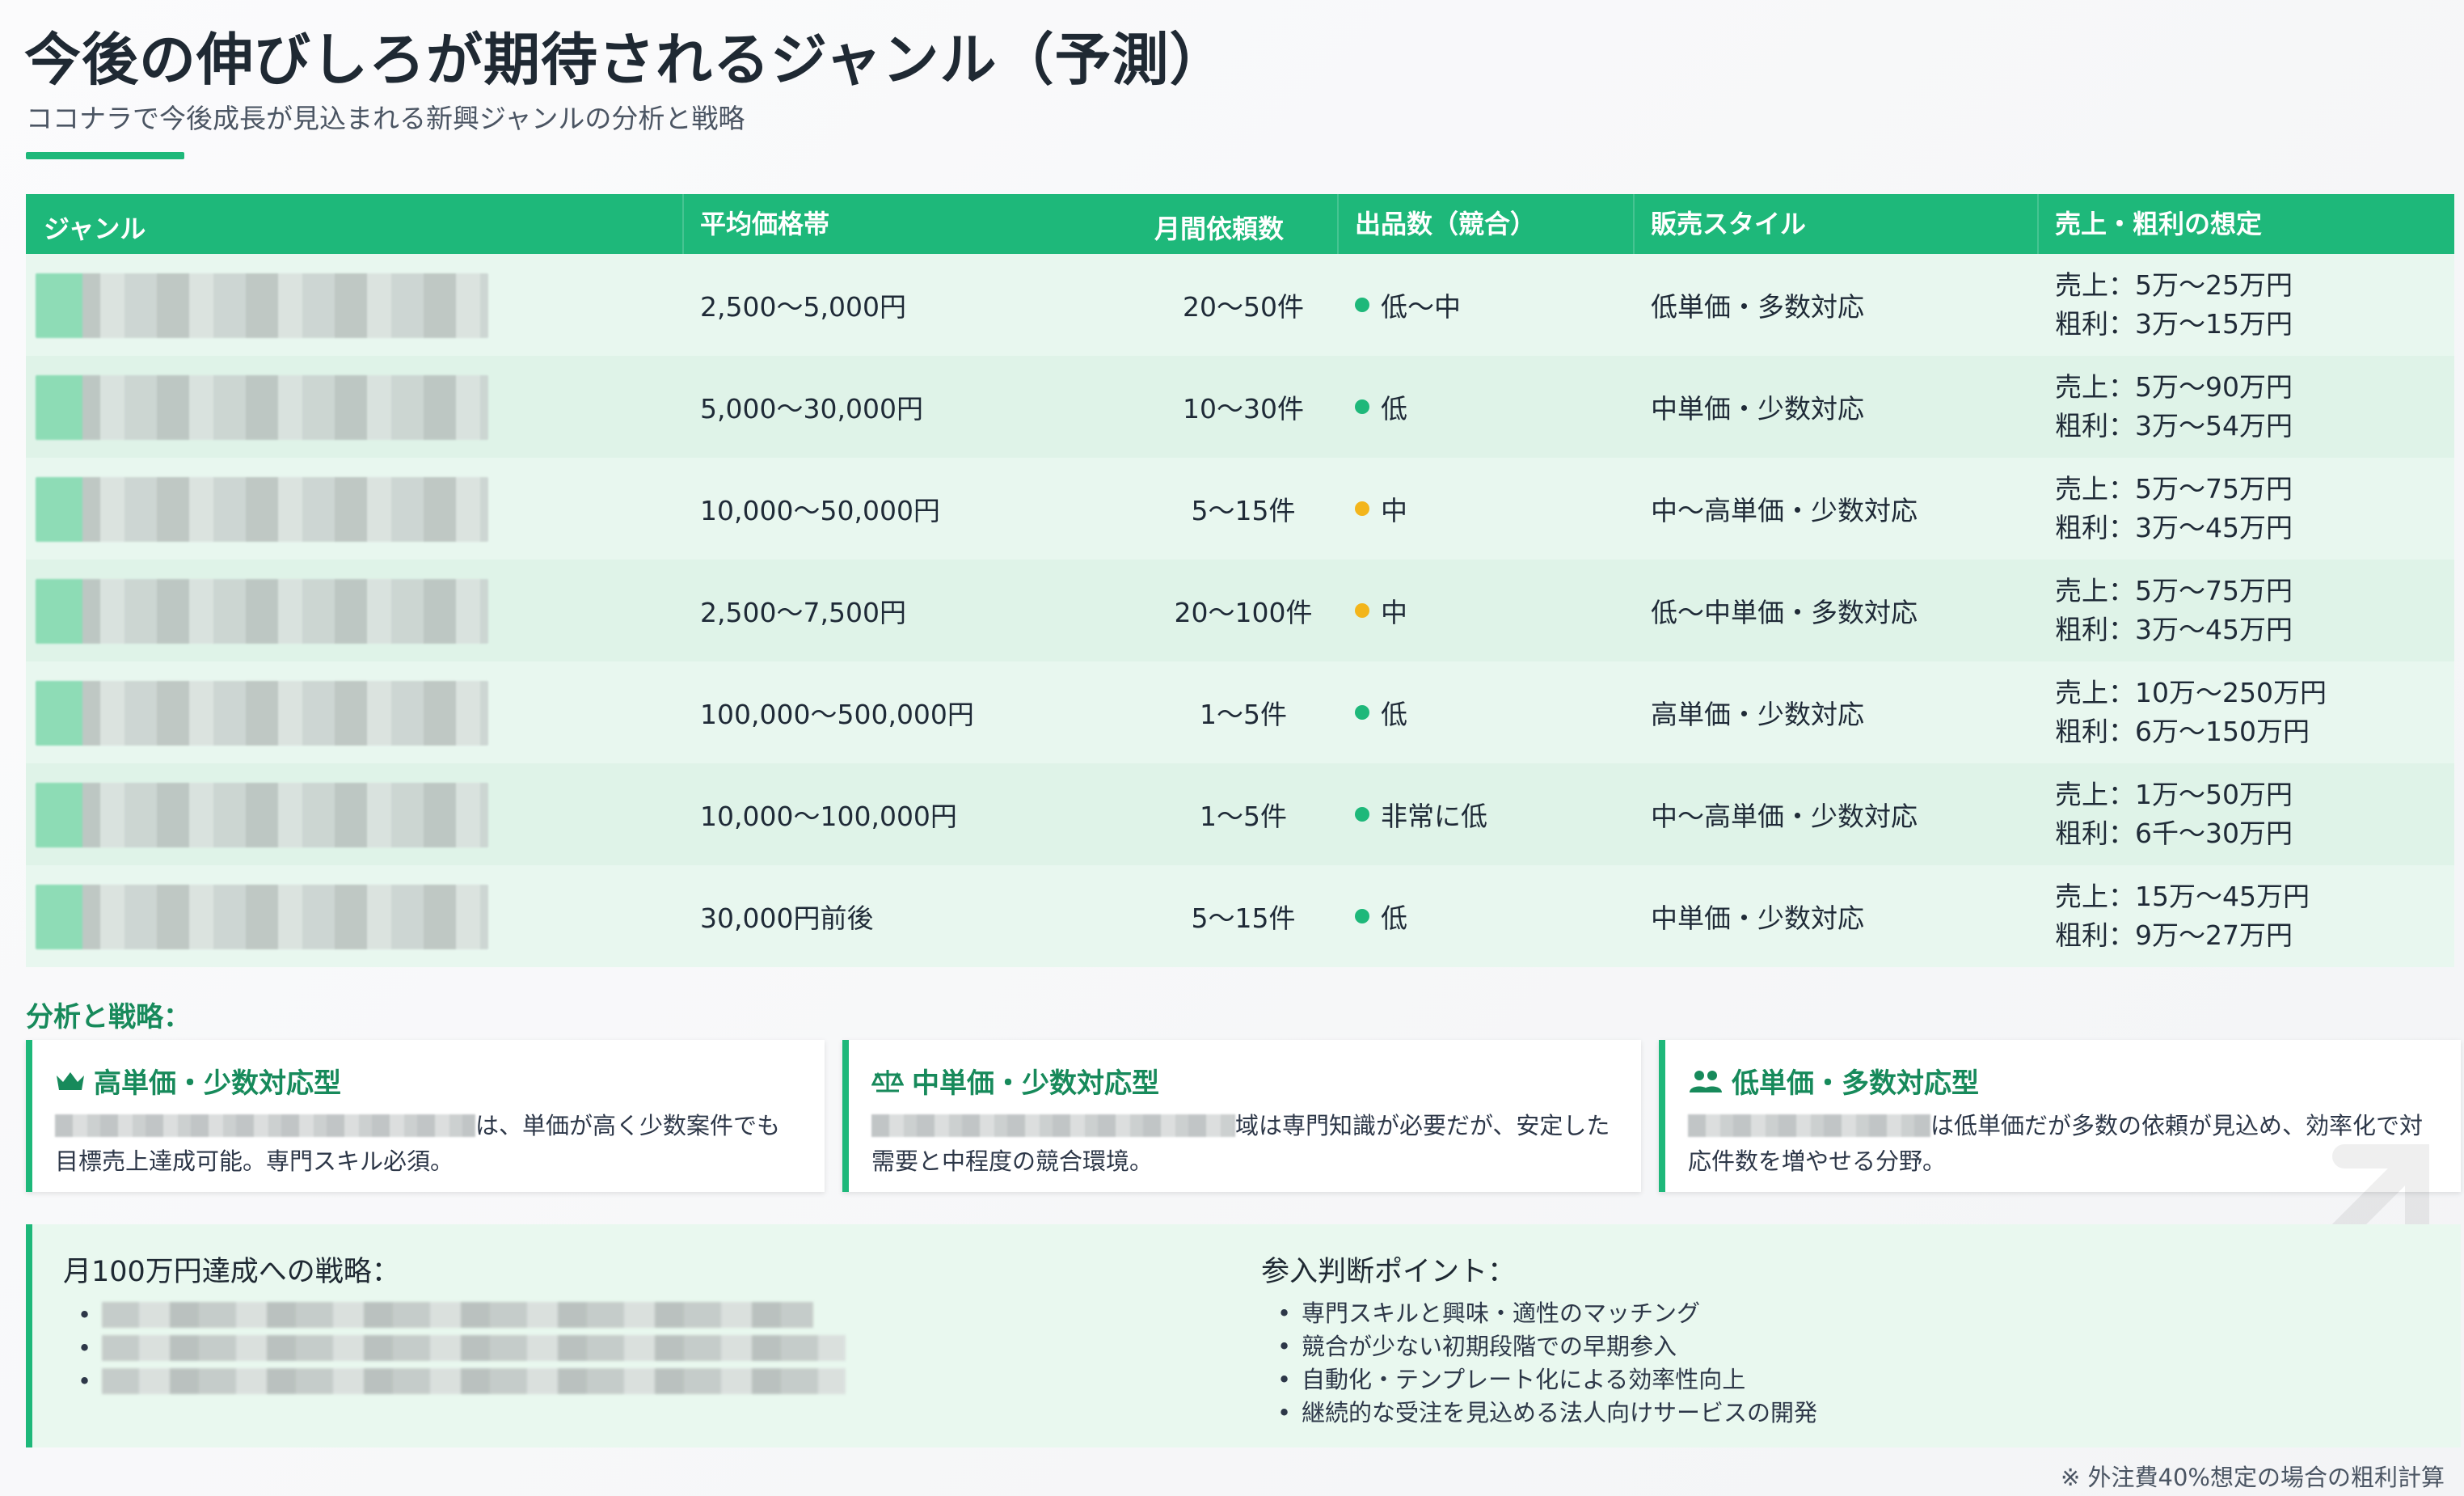  What do you see at coordinates (1421, 307) in the screenshot?
I see `competition-label: 低〜中` at bounding box center [1421, 307].